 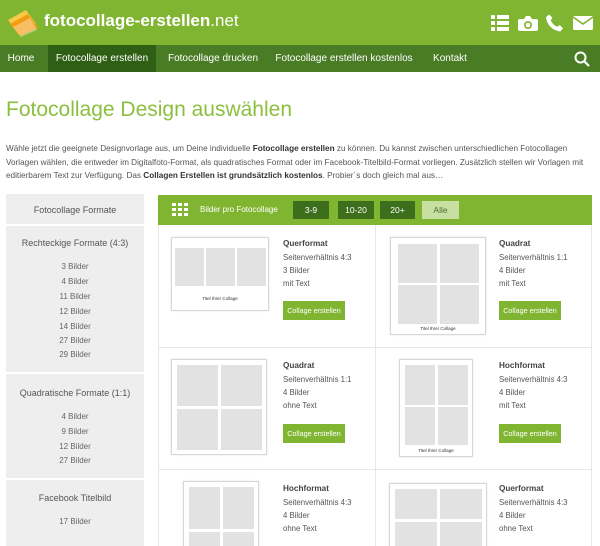 What do you see at coordinates (583, 23) in the screenshot?
I see `mail-icon` at bounding box center [583, 23].